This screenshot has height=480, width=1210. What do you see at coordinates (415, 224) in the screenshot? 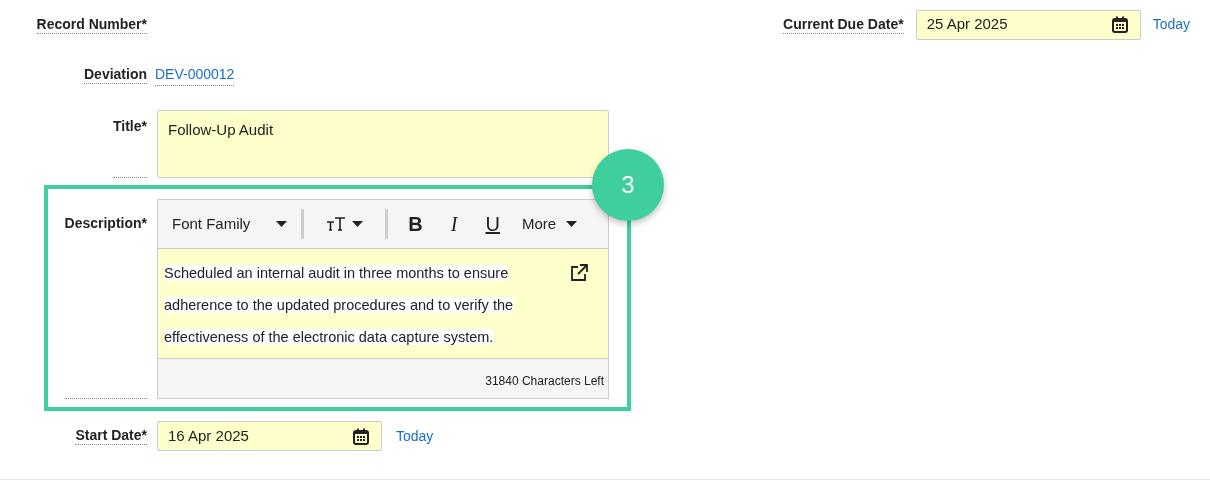
I see `bold-button: B` at bounding box center [415, 224].